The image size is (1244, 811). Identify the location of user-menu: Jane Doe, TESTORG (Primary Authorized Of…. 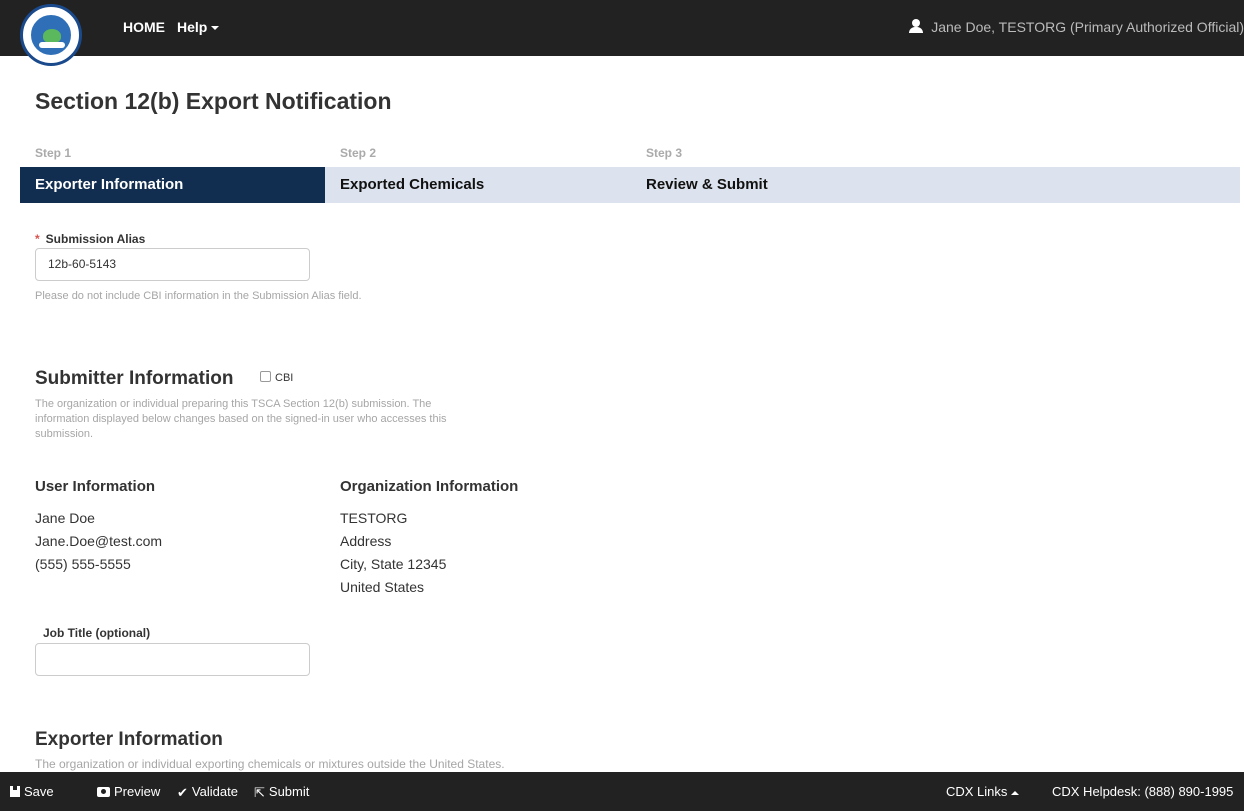
(1076, 27).